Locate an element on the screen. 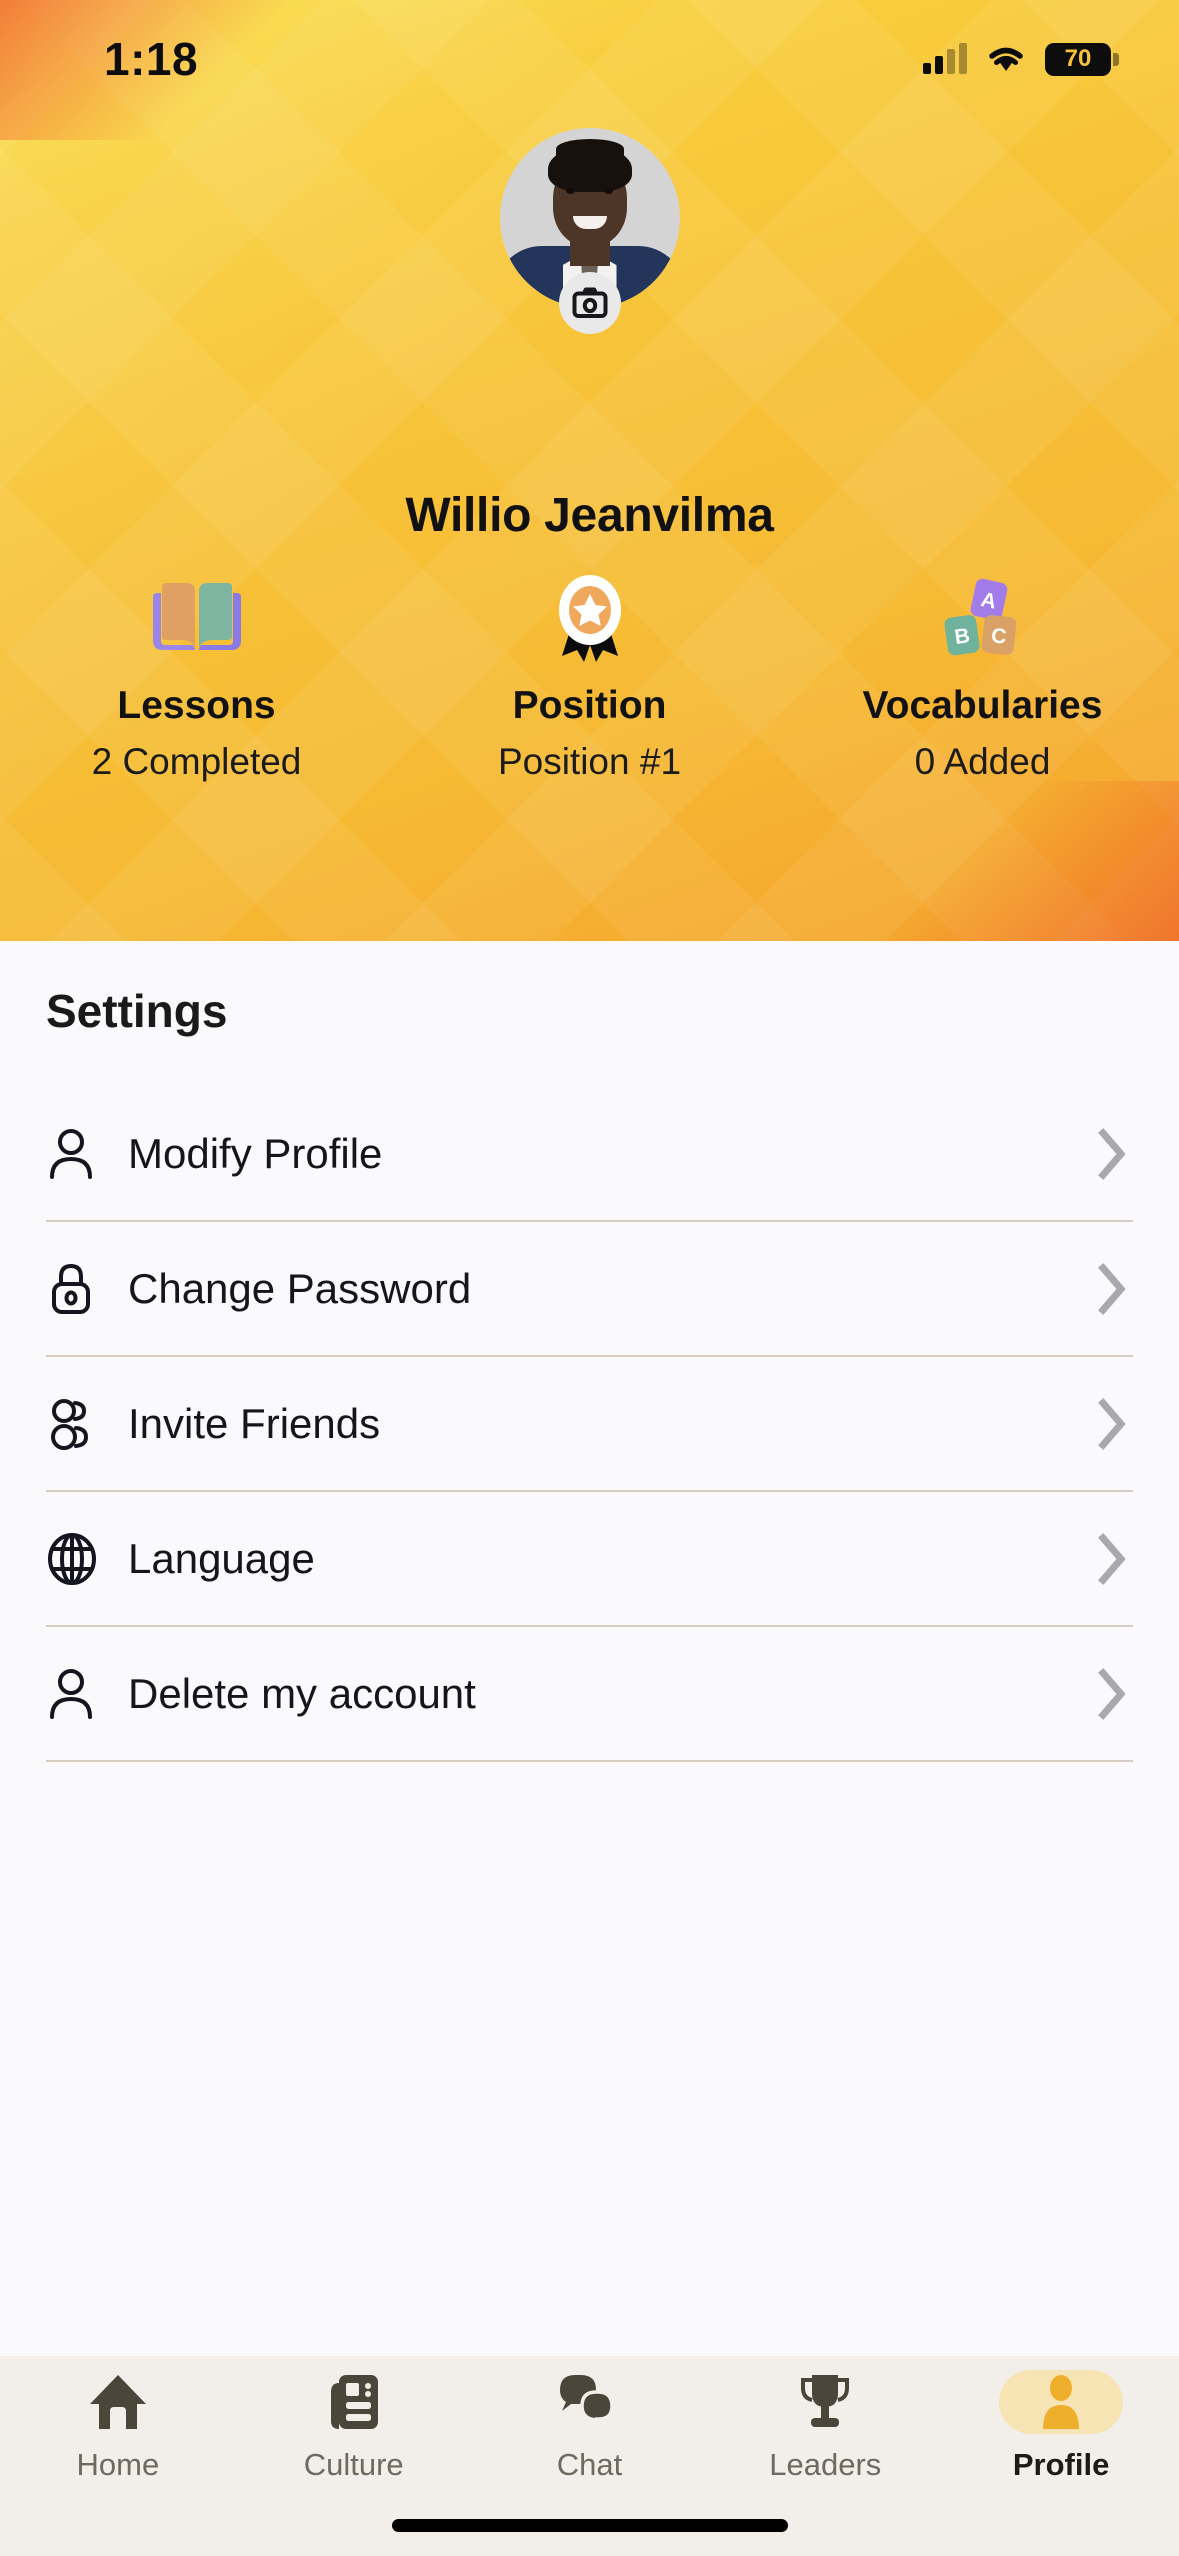 The height and width of the screenshot is (2556, 1179). chat-bubbles-icon is located at coordinates (587, 2402).